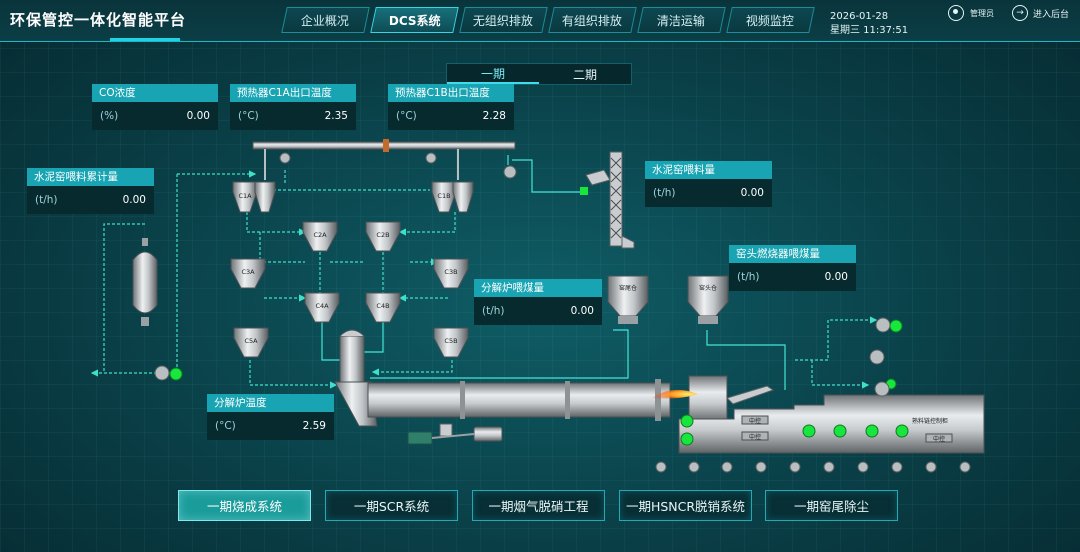  Describe the element at coordinates (155, 93) in the screenshot. I see `card-title: CO浓度` at that location.